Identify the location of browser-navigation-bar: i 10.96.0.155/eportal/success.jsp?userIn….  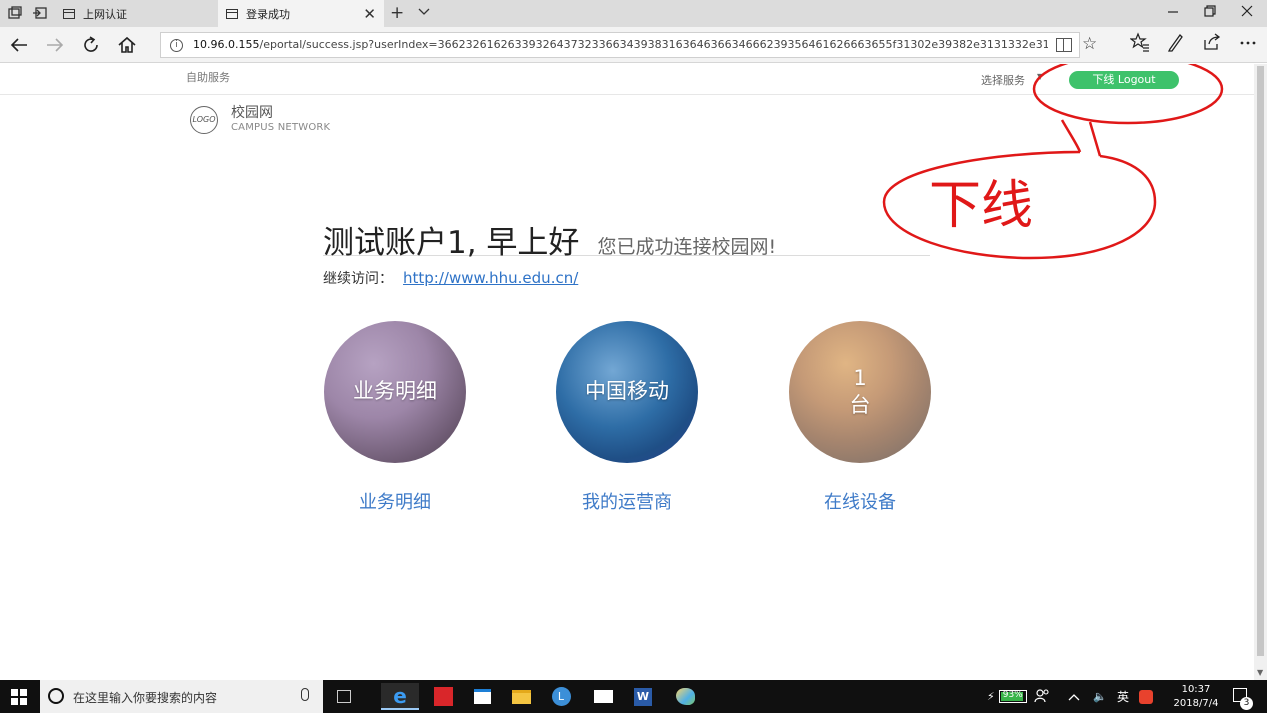
(633, 45).